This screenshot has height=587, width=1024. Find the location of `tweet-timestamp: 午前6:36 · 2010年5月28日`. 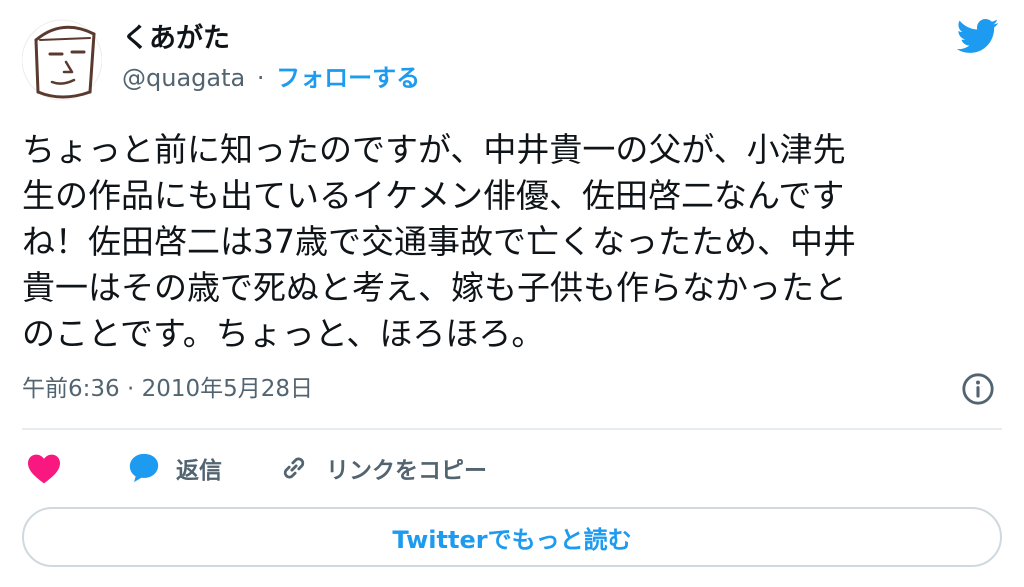

tweet-timestamp: 午前6:36 · 2010年5月28日 is located at coordinates (167, 389).